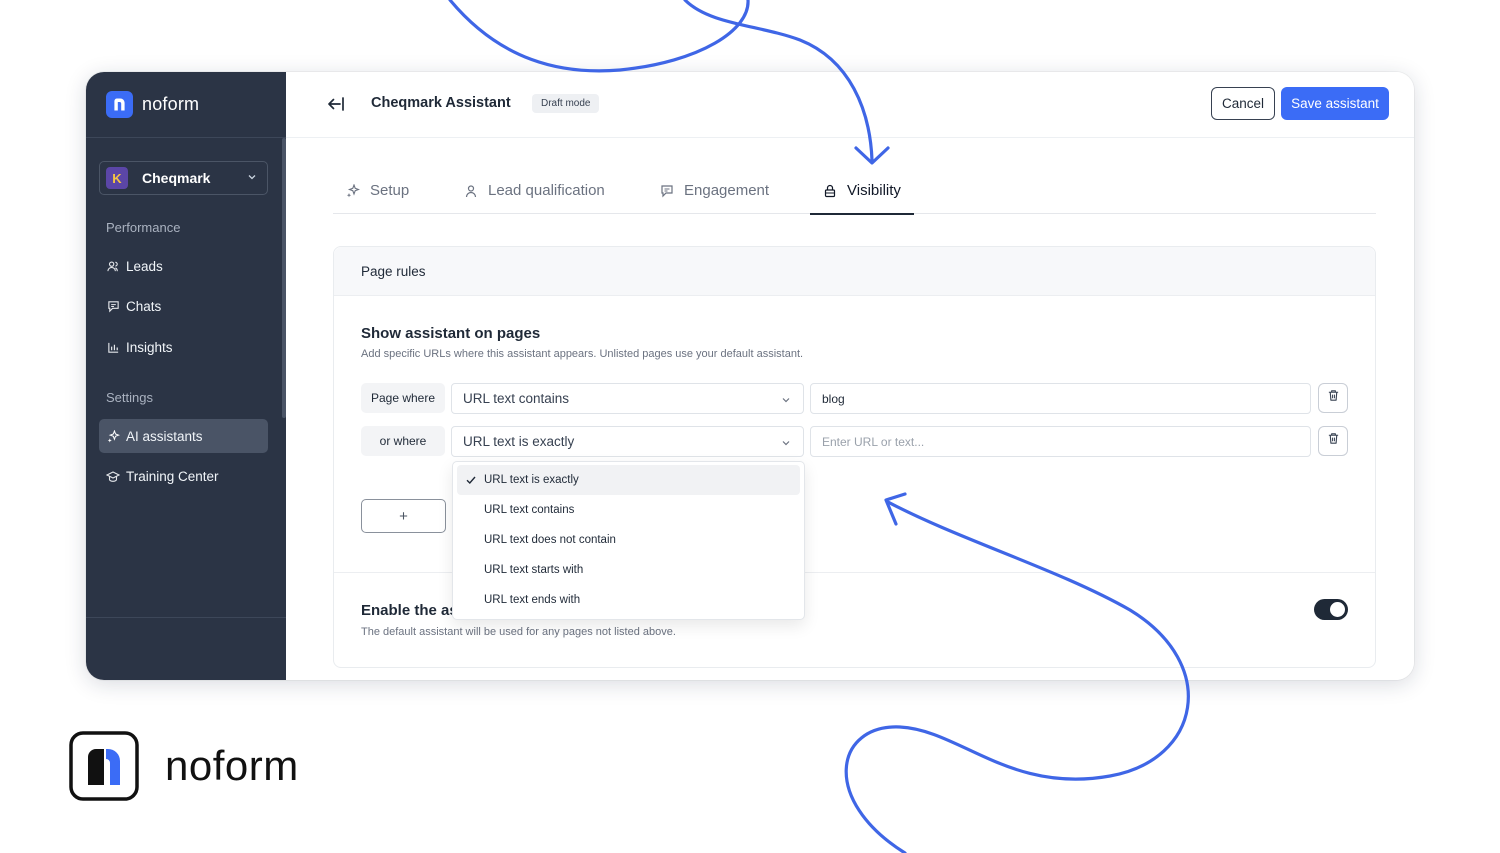  I want to click on option-label: URL text ends with, so click(532, 600).